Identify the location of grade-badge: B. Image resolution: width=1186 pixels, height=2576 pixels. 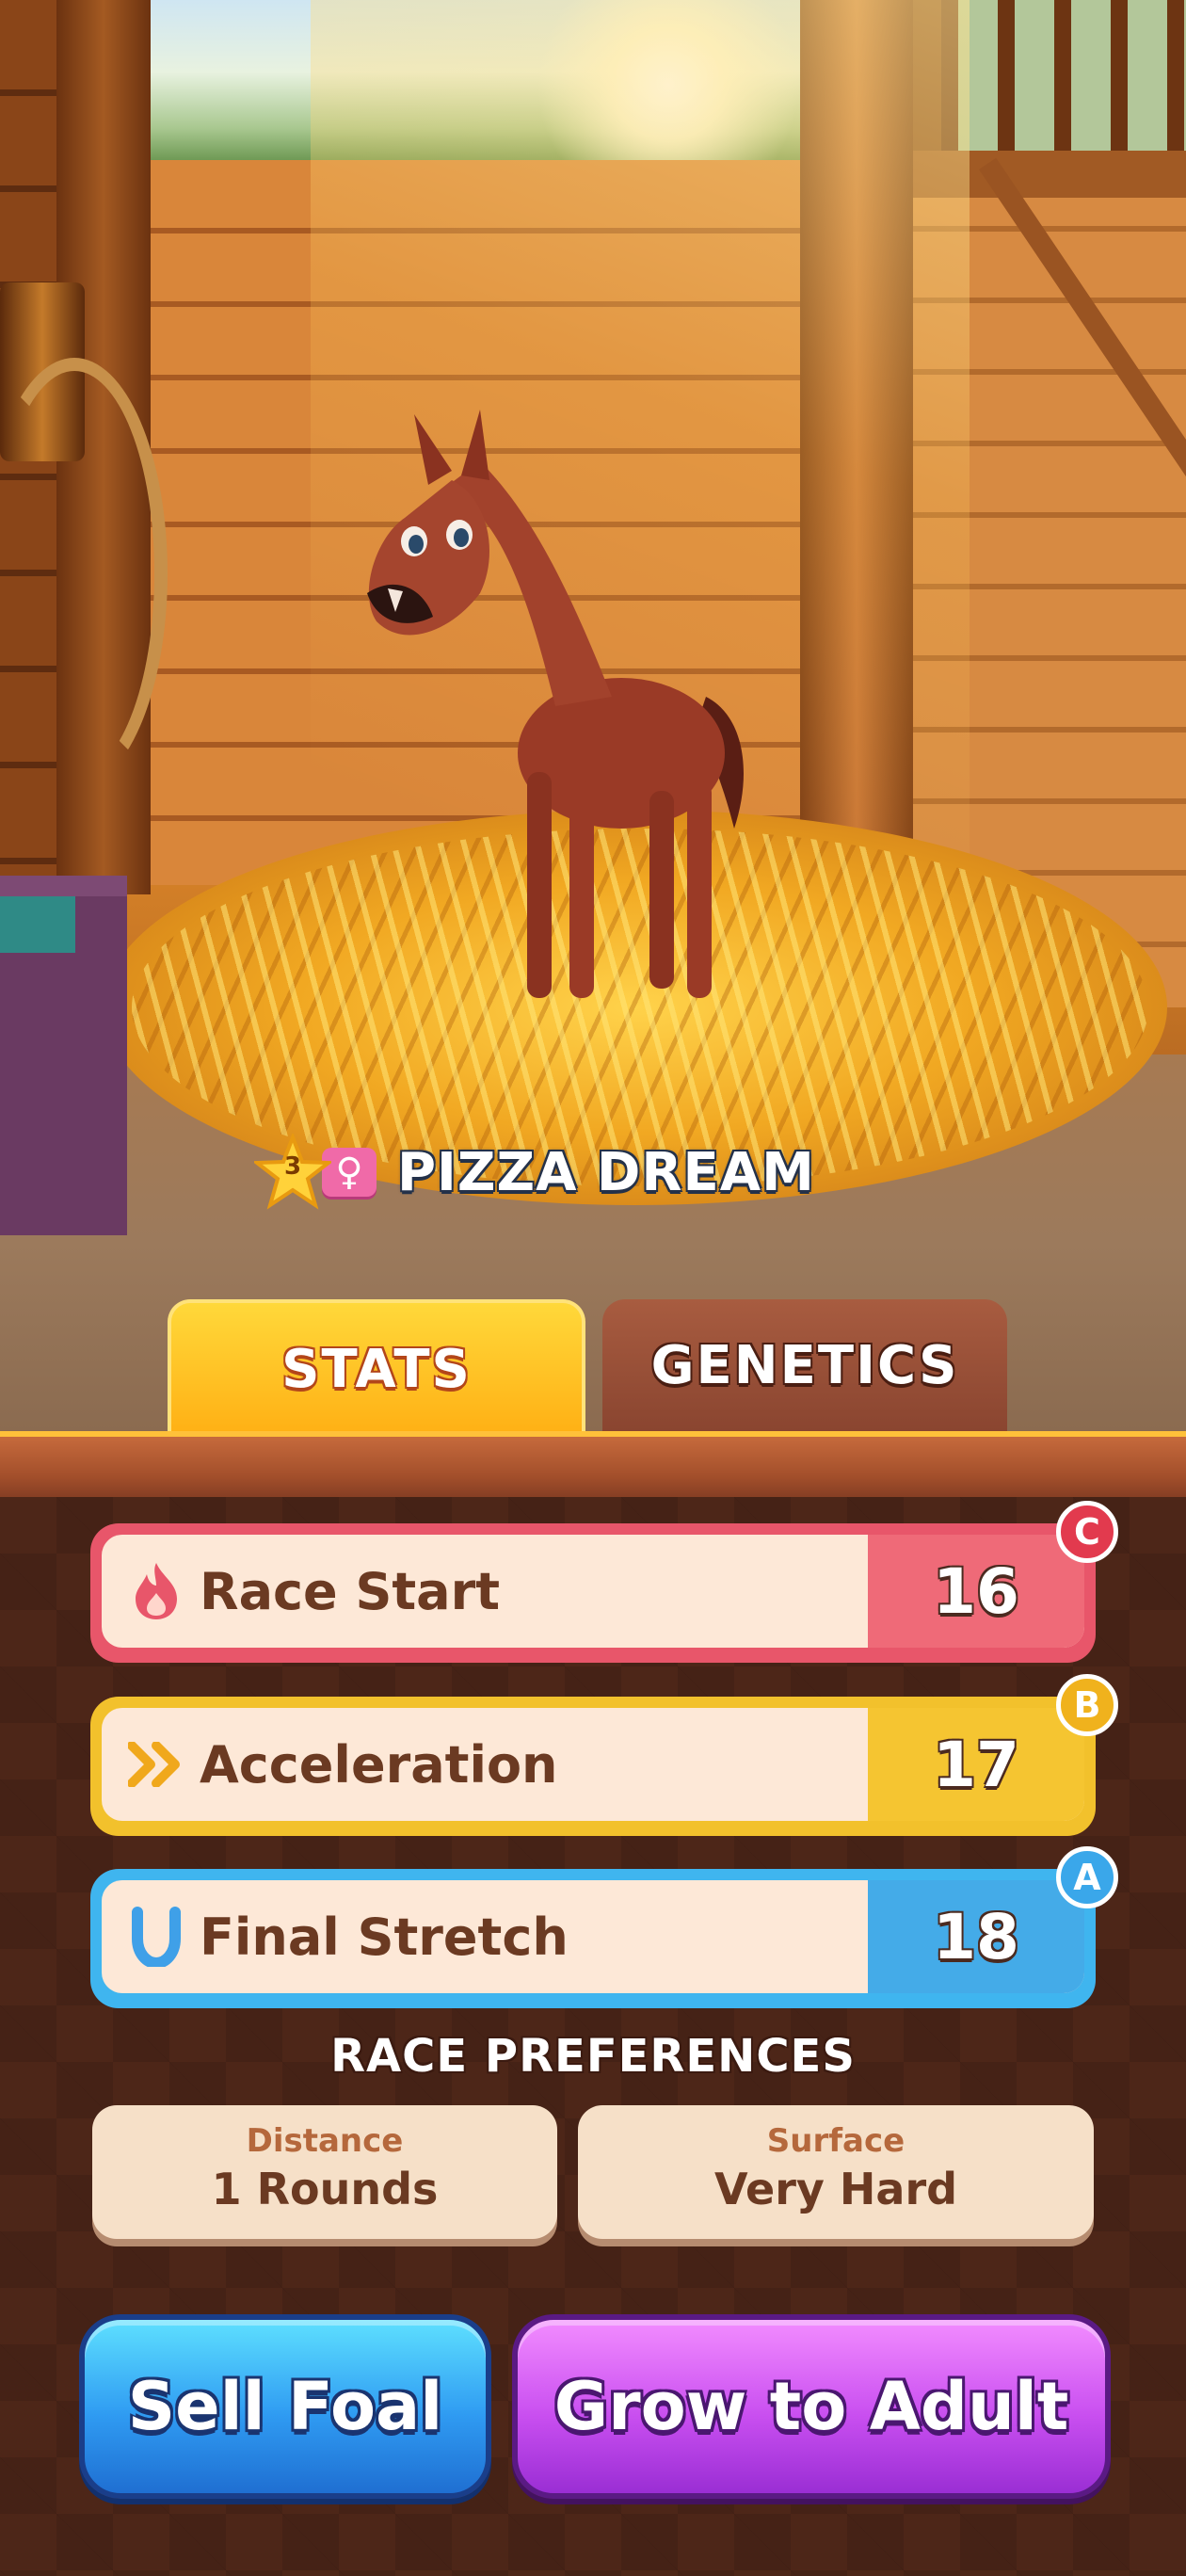
(1087, 1705).